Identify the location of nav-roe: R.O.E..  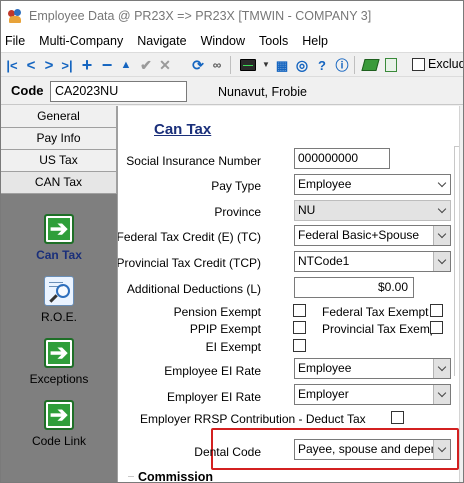
(59, 300).